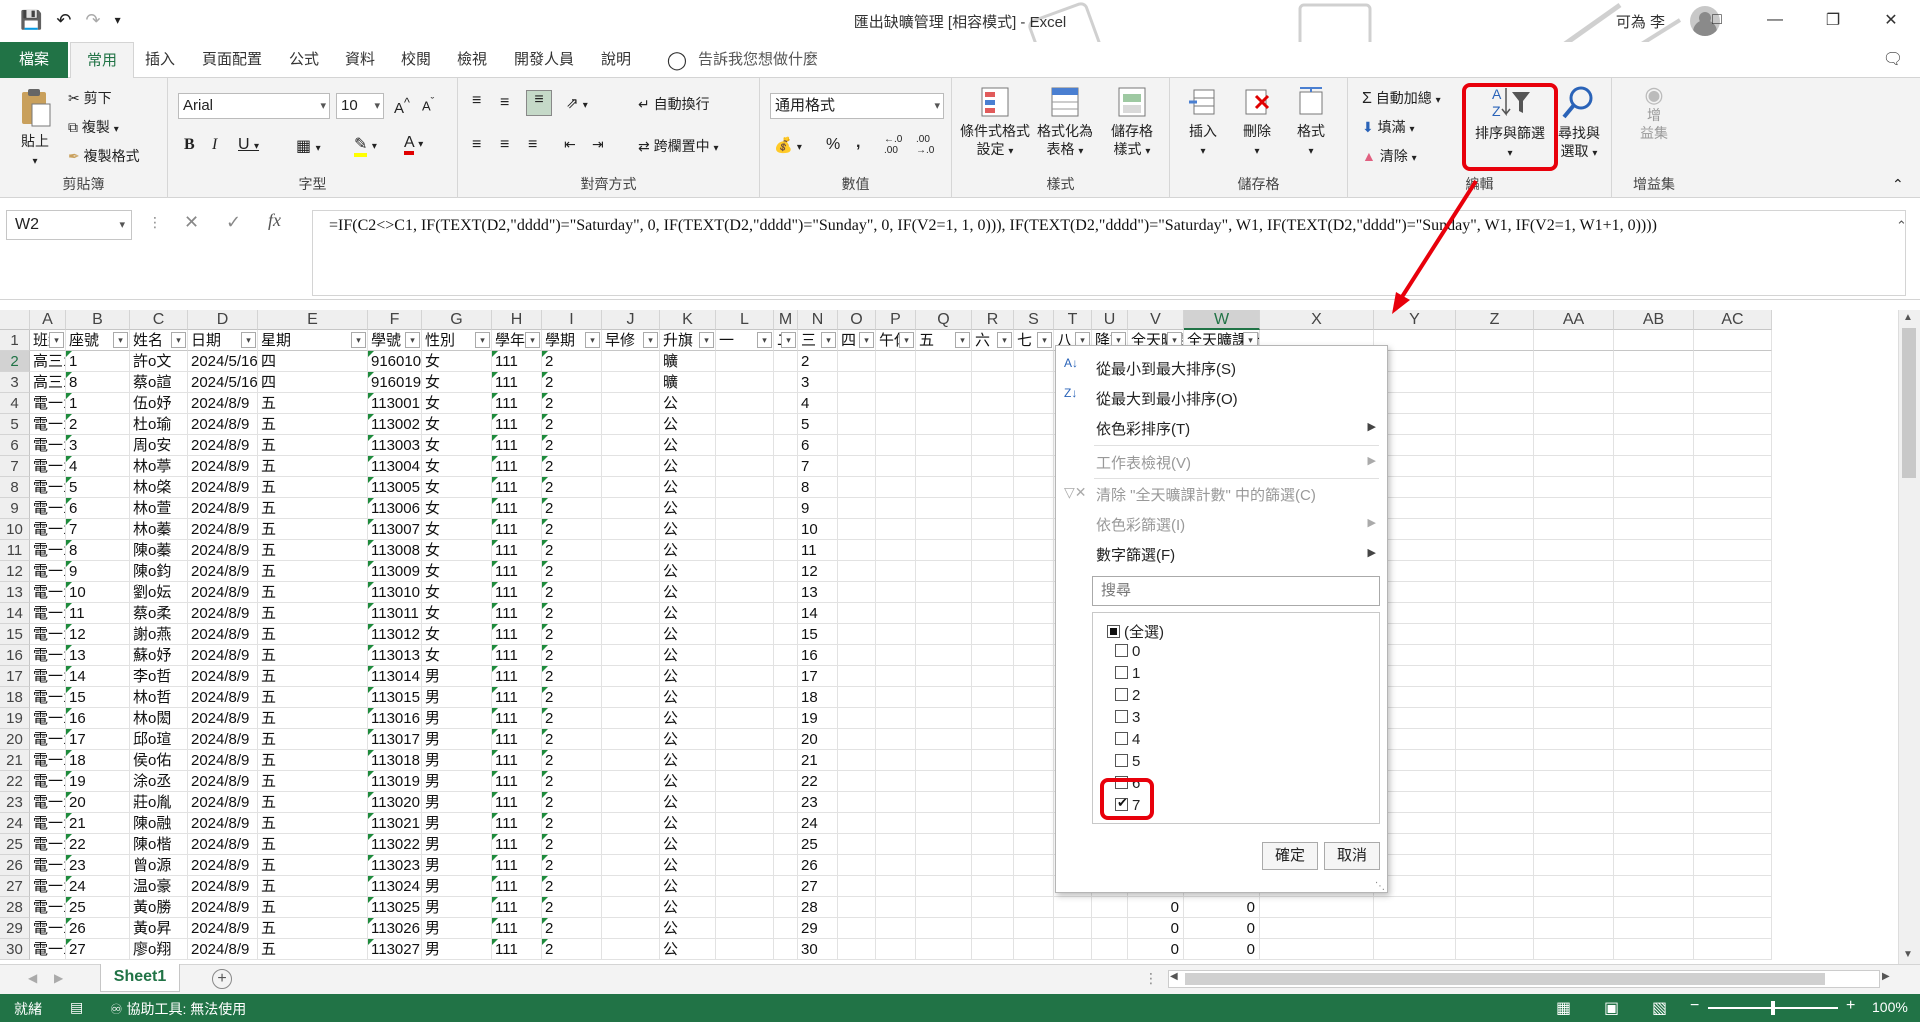 The width and height of the screenshot is (1920, 1022). What do you see at coordinates (159, 907) in the screenshot?
I see `cell-c: 黃o勝` at bounding box center [159, 907].